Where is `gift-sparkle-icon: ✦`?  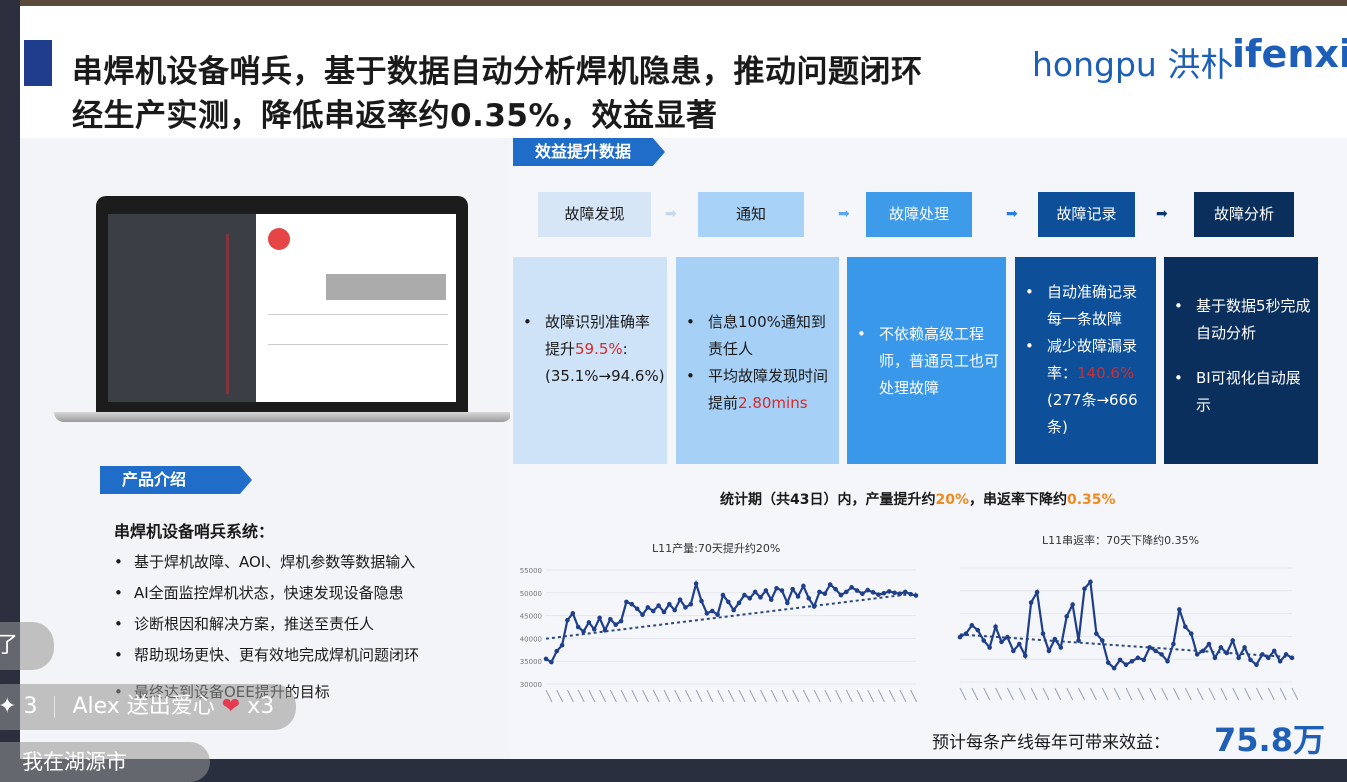 gift-sparkle-icon: ✦ is located at coordinates (8, 706).